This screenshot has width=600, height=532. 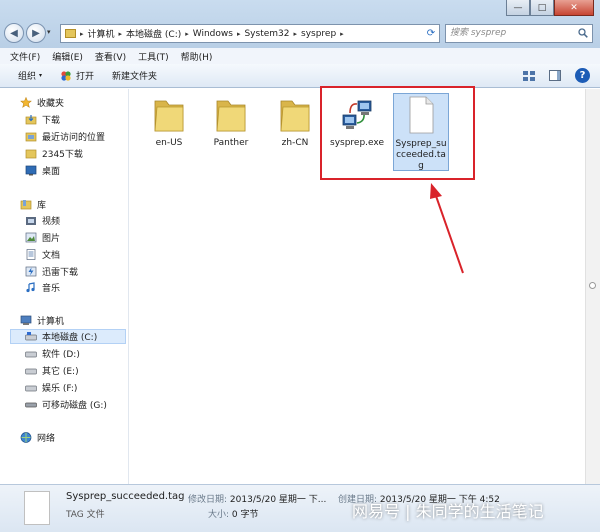 I want to click on forward-button: ▶, so click(x=36, y=33).